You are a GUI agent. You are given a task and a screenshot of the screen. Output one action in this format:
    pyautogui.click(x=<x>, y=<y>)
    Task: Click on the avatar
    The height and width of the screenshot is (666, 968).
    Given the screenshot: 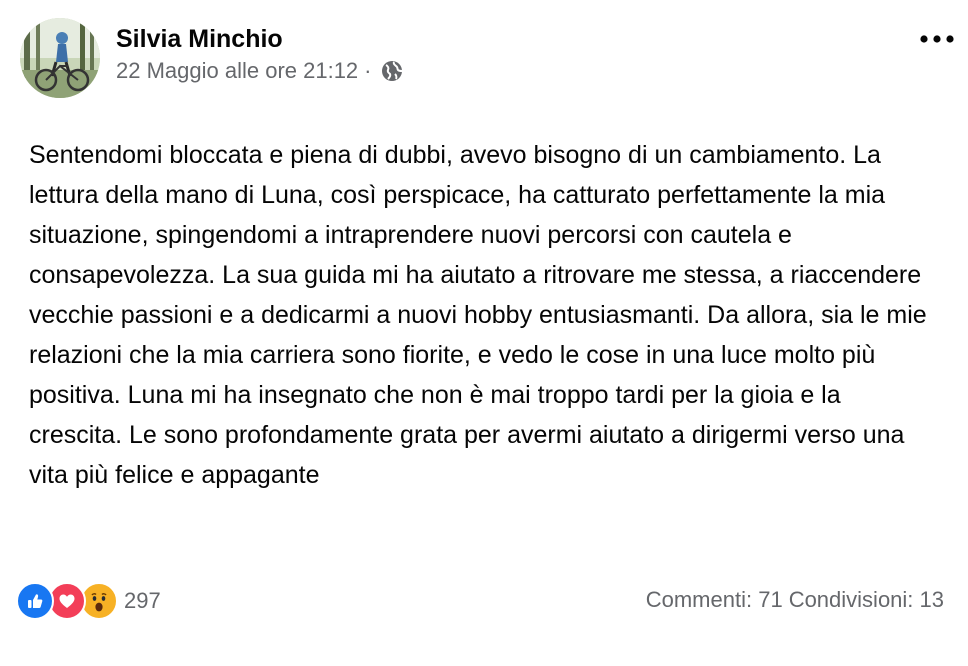 What is the action you would take?
    pyautogui.click(x=60, y=58)
    